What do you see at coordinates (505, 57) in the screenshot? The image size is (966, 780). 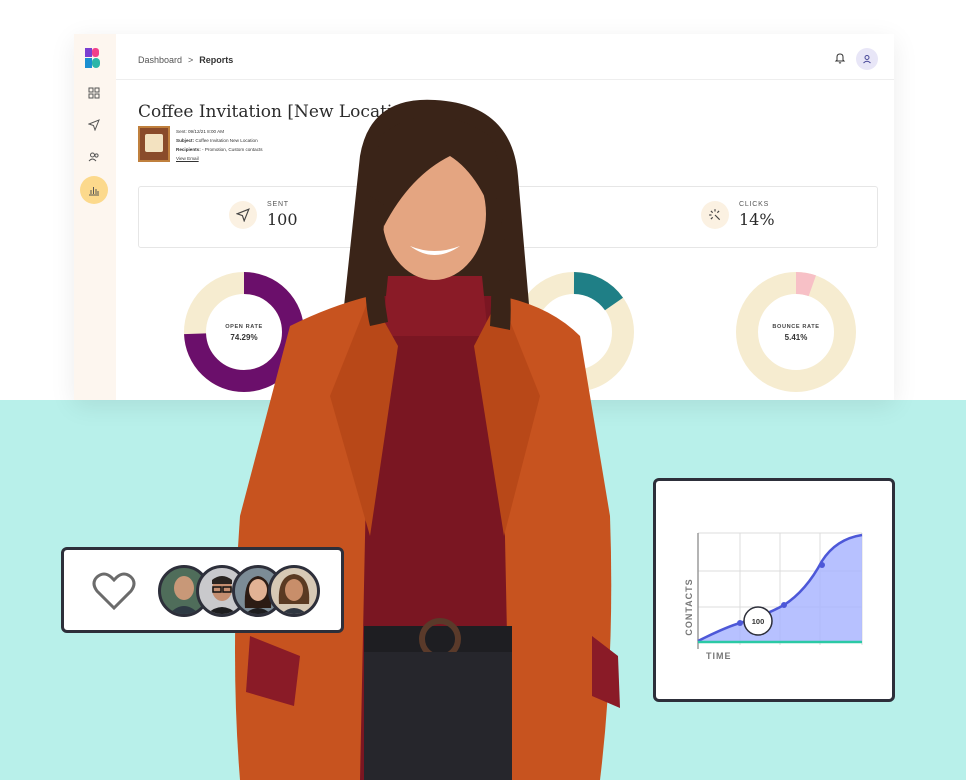 I see `top-bar: Dashboard > Reports` at bounding box center [505, 57].